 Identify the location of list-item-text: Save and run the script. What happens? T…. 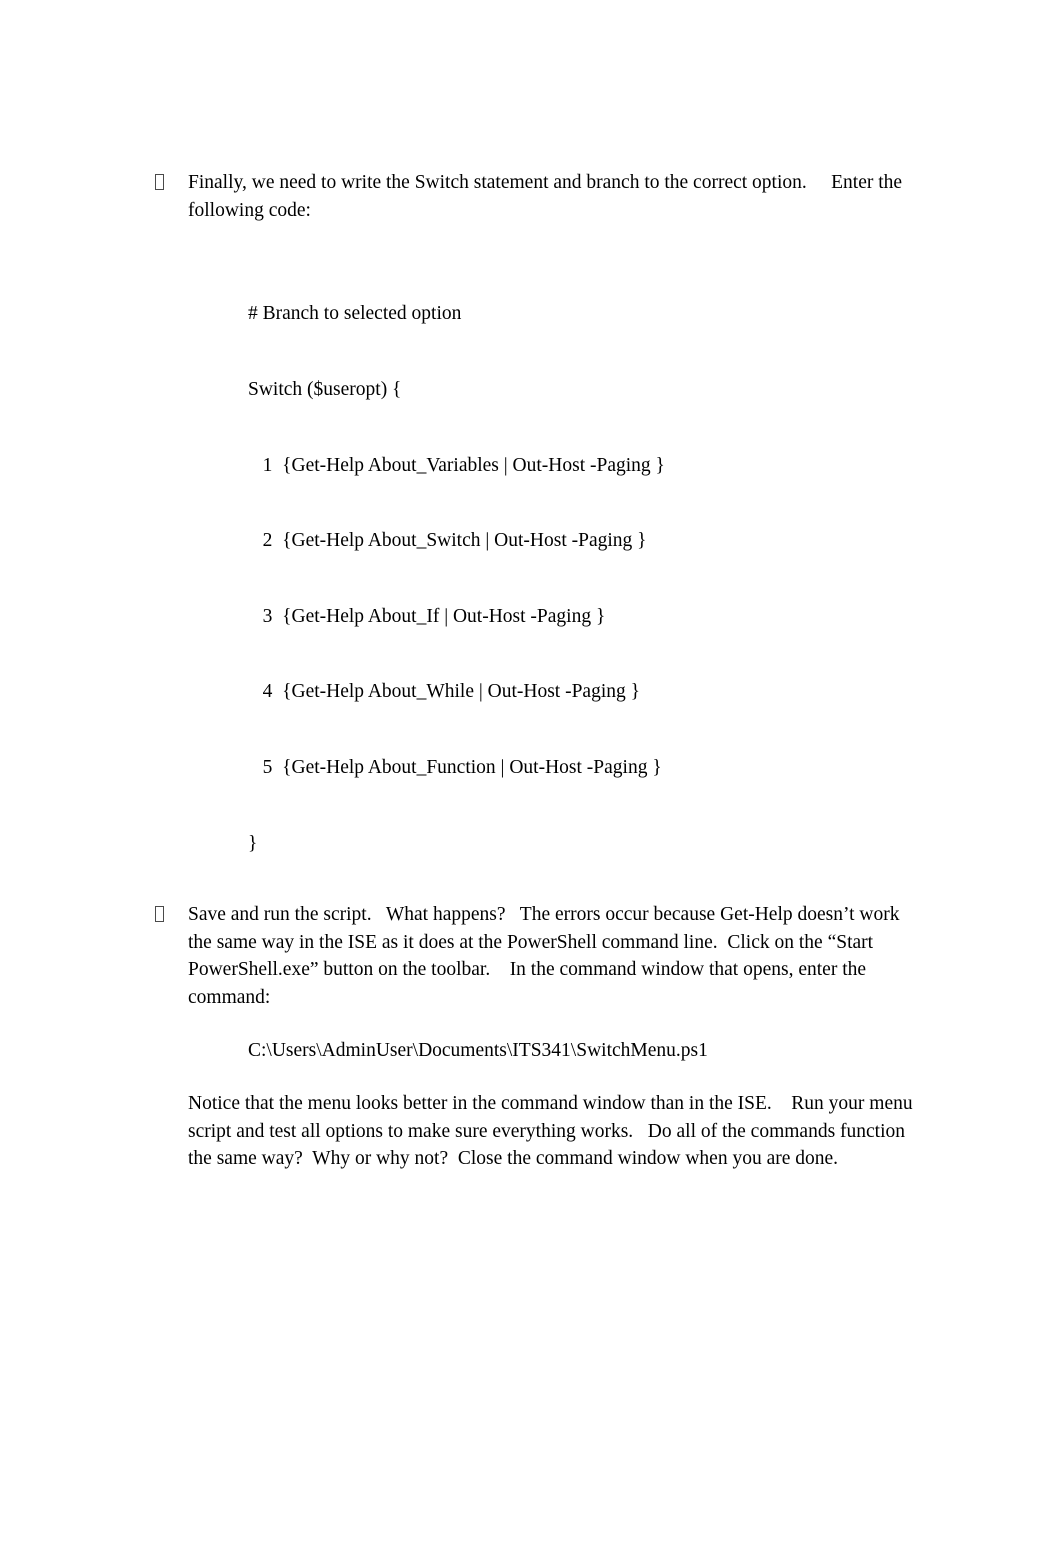
(546, 956).